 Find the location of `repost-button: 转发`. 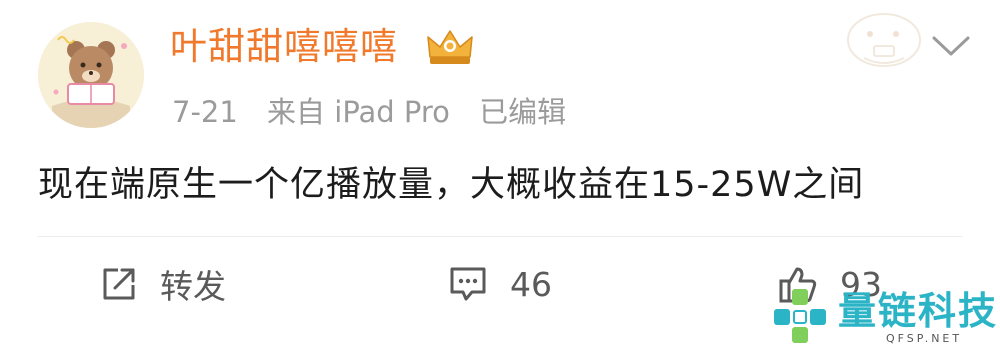

repost-button: 转发 is located at coordinates (163, 284).